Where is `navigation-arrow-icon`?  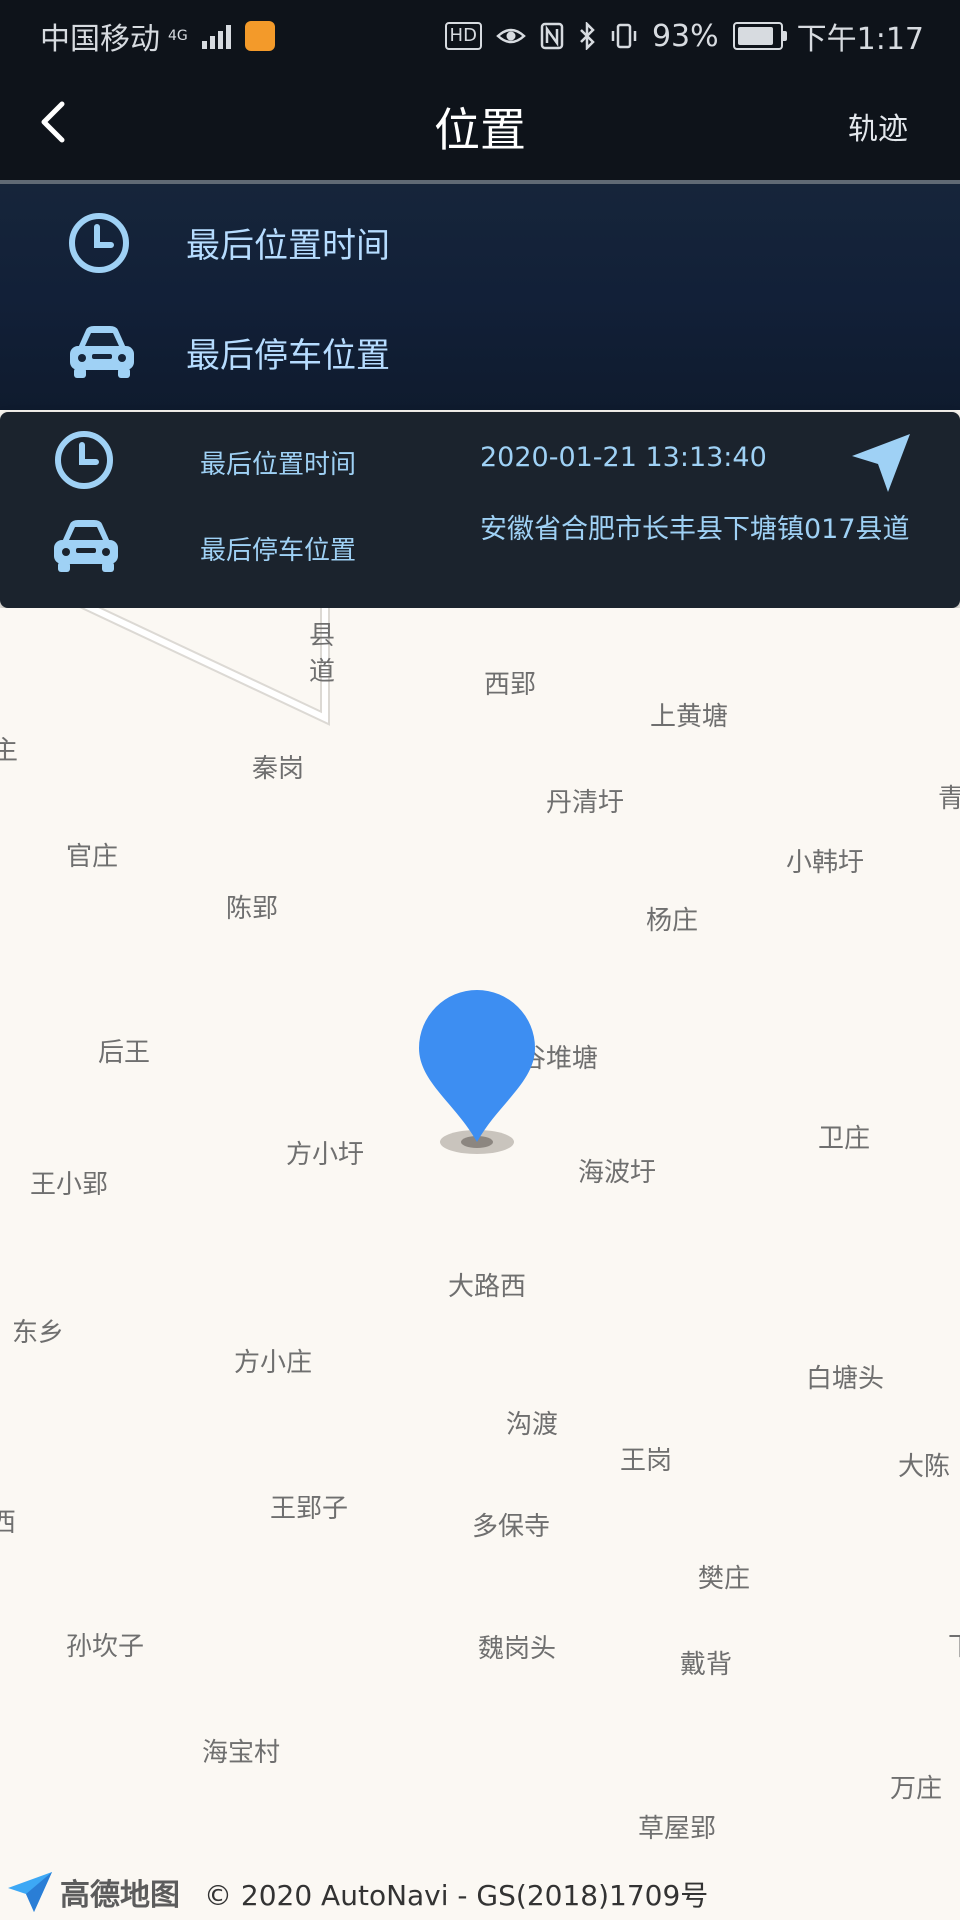
navigation-arrow-icon is located at coordinates (881, 463).